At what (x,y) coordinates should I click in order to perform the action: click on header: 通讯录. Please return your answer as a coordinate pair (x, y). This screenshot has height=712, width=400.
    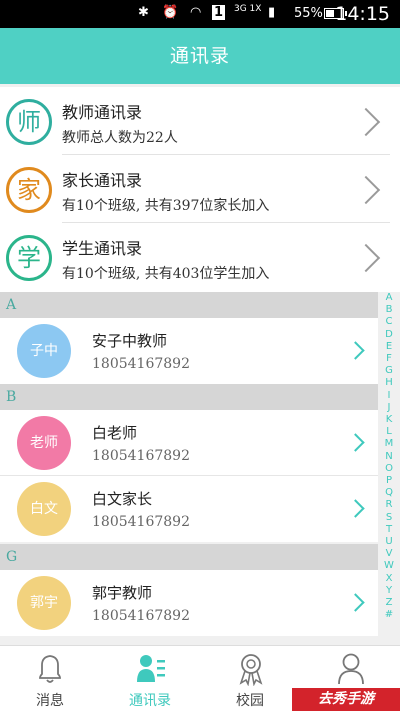
    Looking at the image, I should click on (200, 56).